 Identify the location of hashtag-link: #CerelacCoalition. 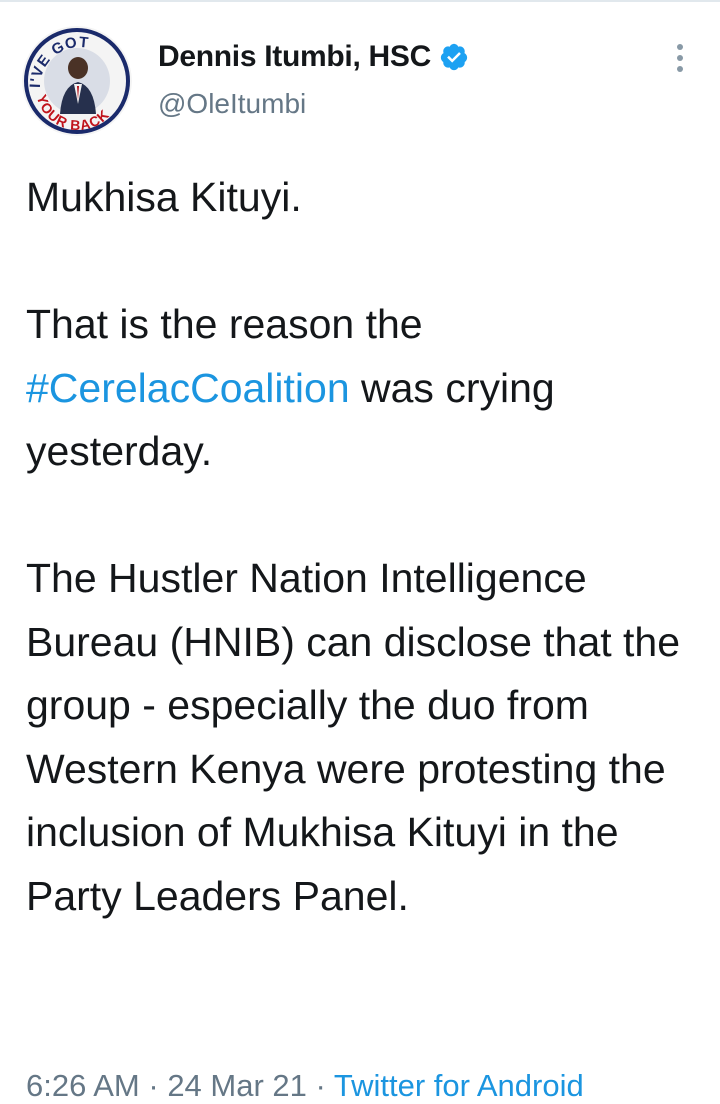
(188, 388).